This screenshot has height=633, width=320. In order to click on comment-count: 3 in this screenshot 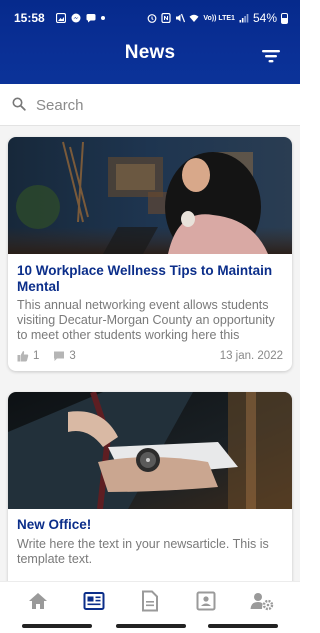, I will do `click(72, 356)`.